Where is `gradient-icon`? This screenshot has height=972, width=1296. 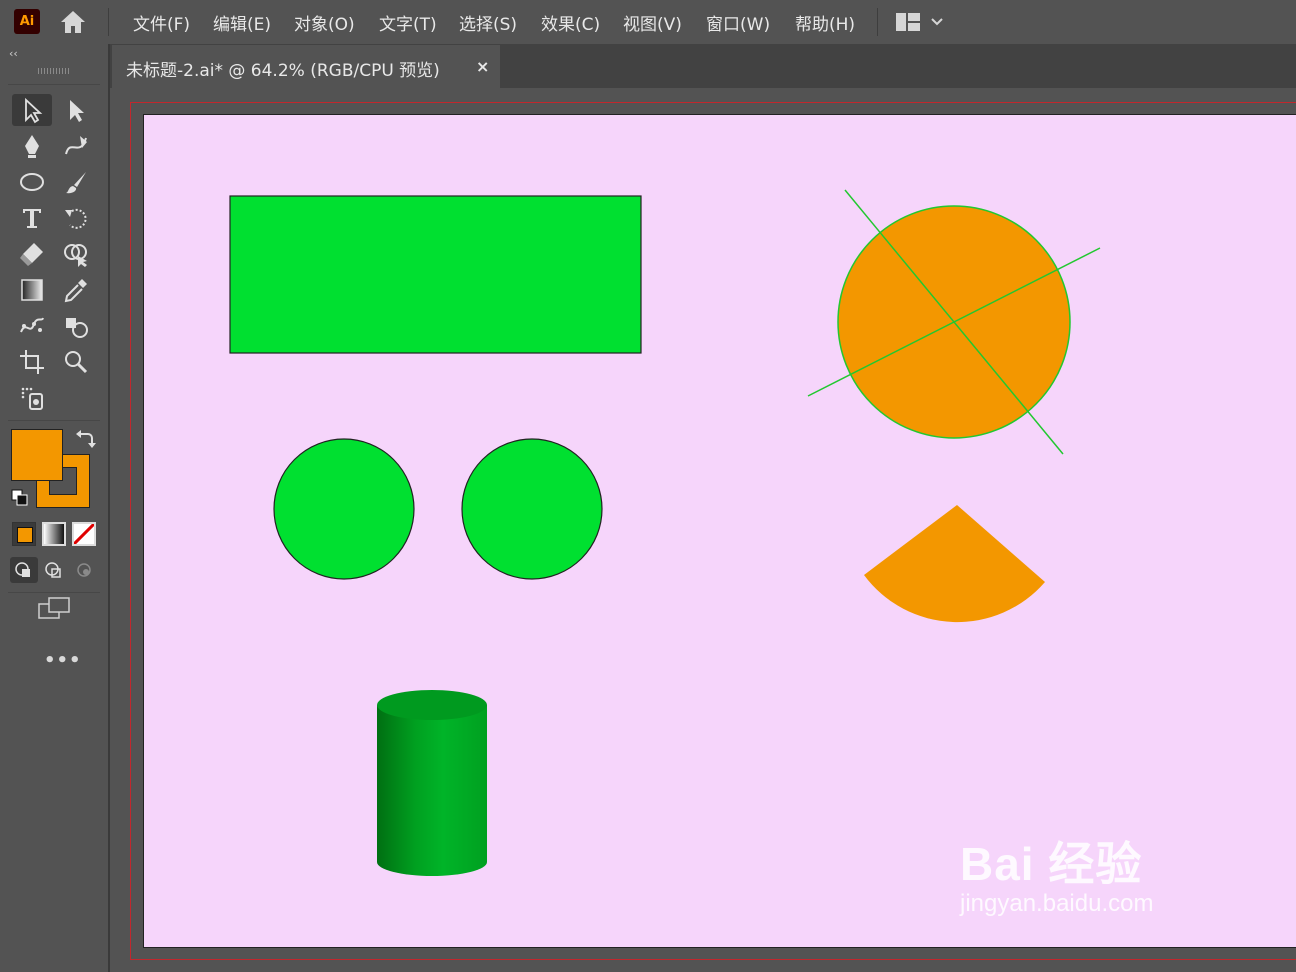 gradient-icon is located at coordinates (32, 290).